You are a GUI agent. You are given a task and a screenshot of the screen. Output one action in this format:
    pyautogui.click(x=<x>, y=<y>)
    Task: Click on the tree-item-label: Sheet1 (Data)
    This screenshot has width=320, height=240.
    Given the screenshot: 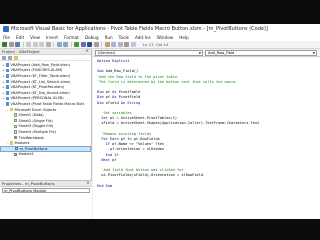 What is the action you would take?
    pyautogui.click(x=31, y=115)
    